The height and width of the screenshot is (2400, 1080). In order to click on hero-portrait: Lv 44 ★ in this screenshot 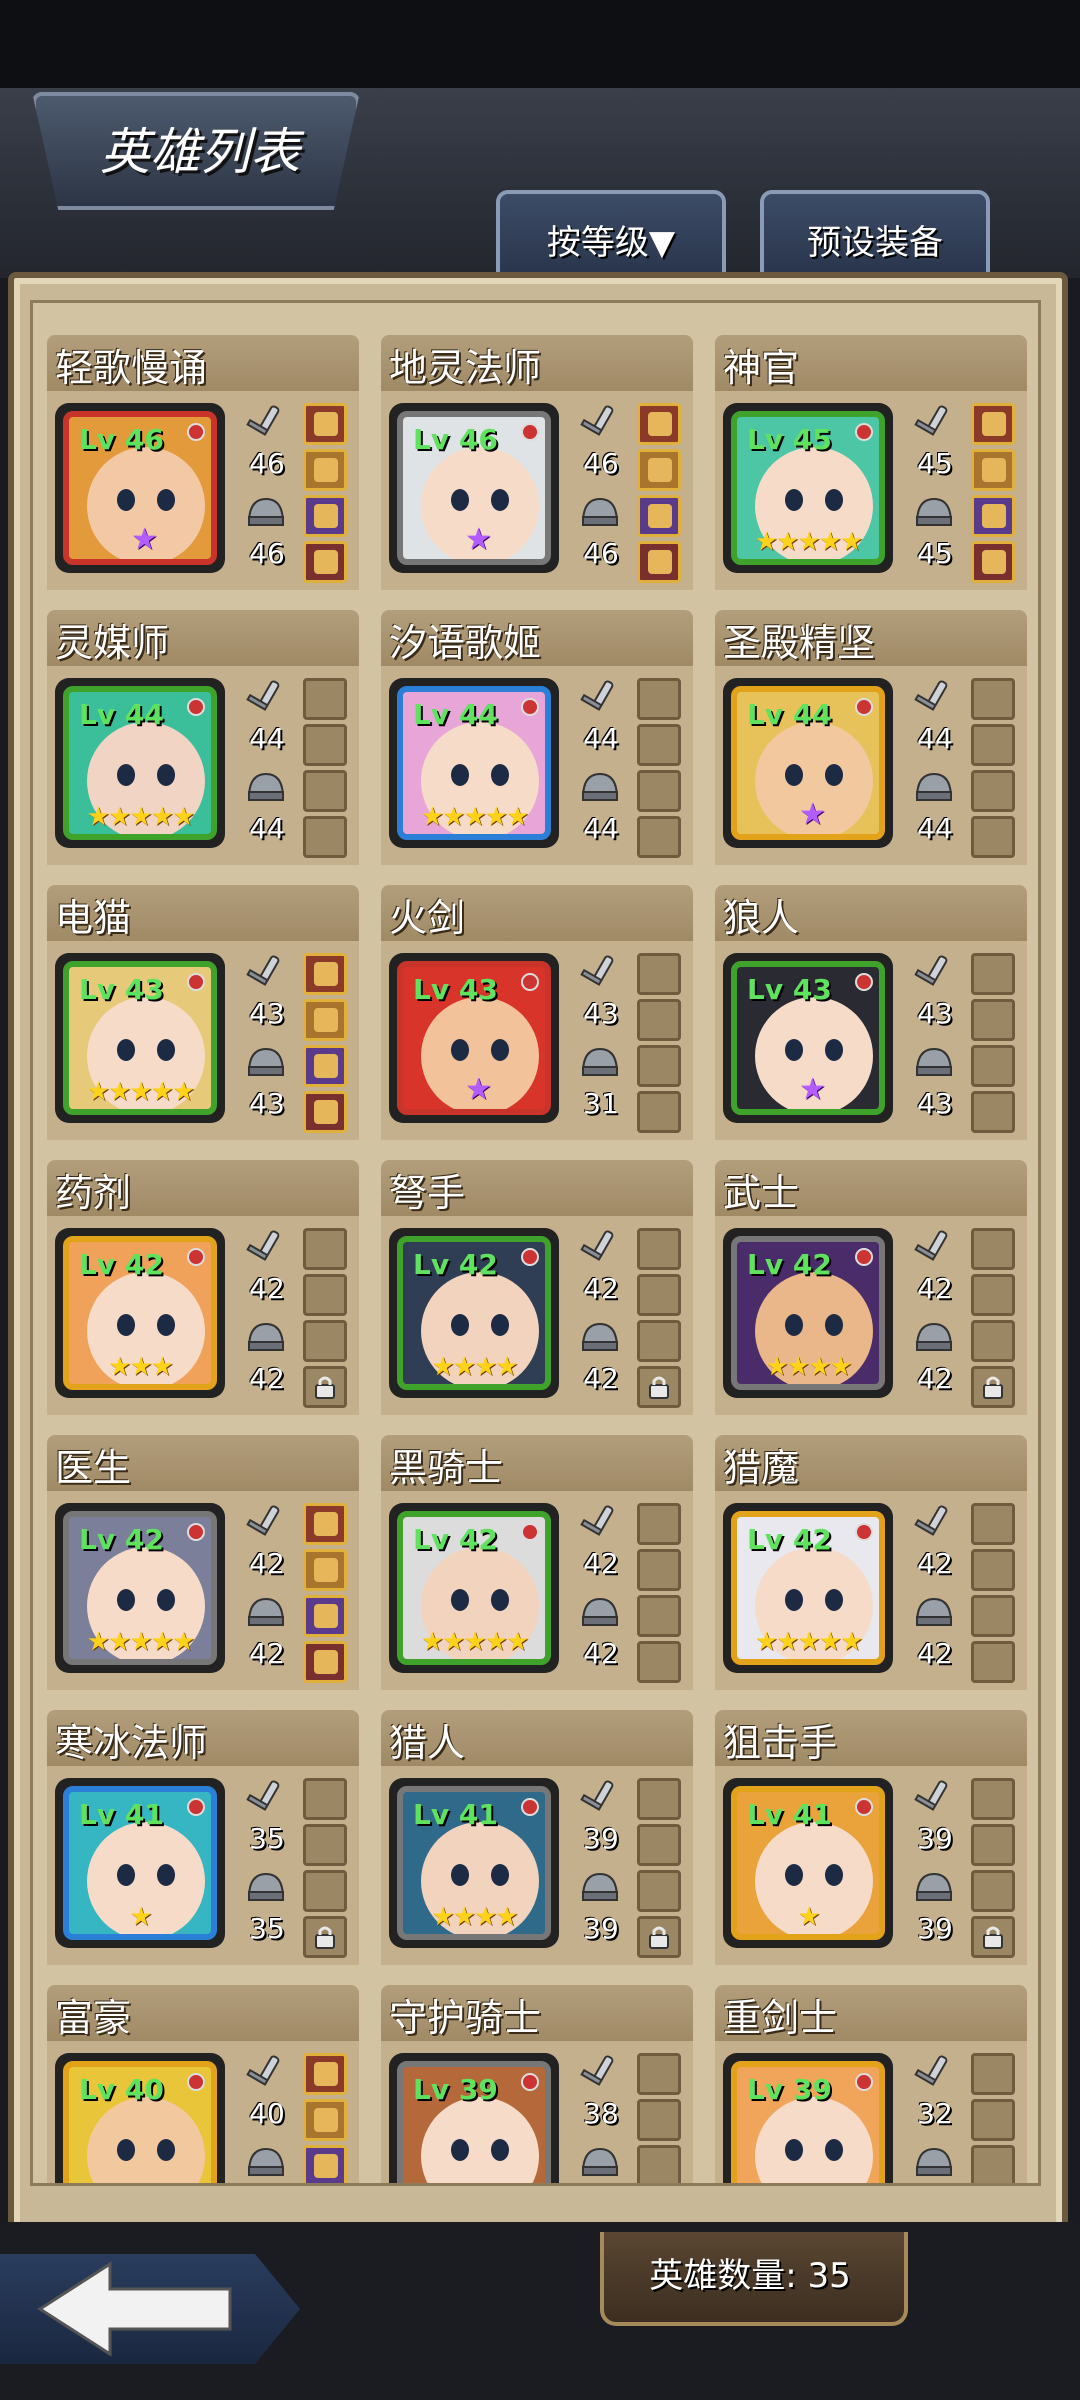, I will do `click(808, 763)`.